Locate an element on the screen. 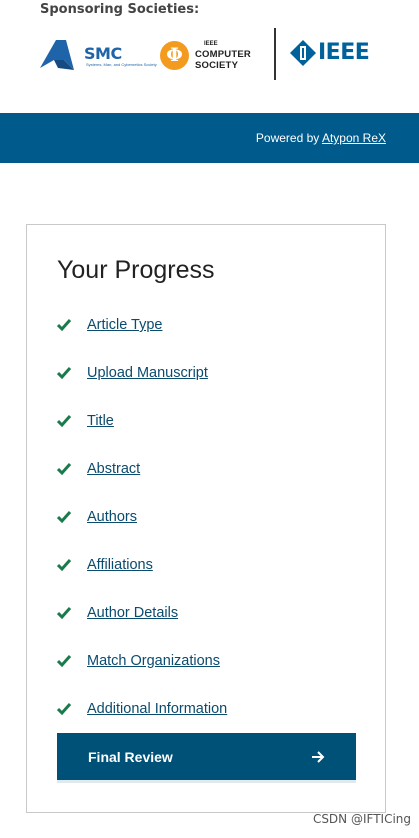 This screenshot has width=419, height=838. final-review-label: Final Review is located at coordinates (130, 757).